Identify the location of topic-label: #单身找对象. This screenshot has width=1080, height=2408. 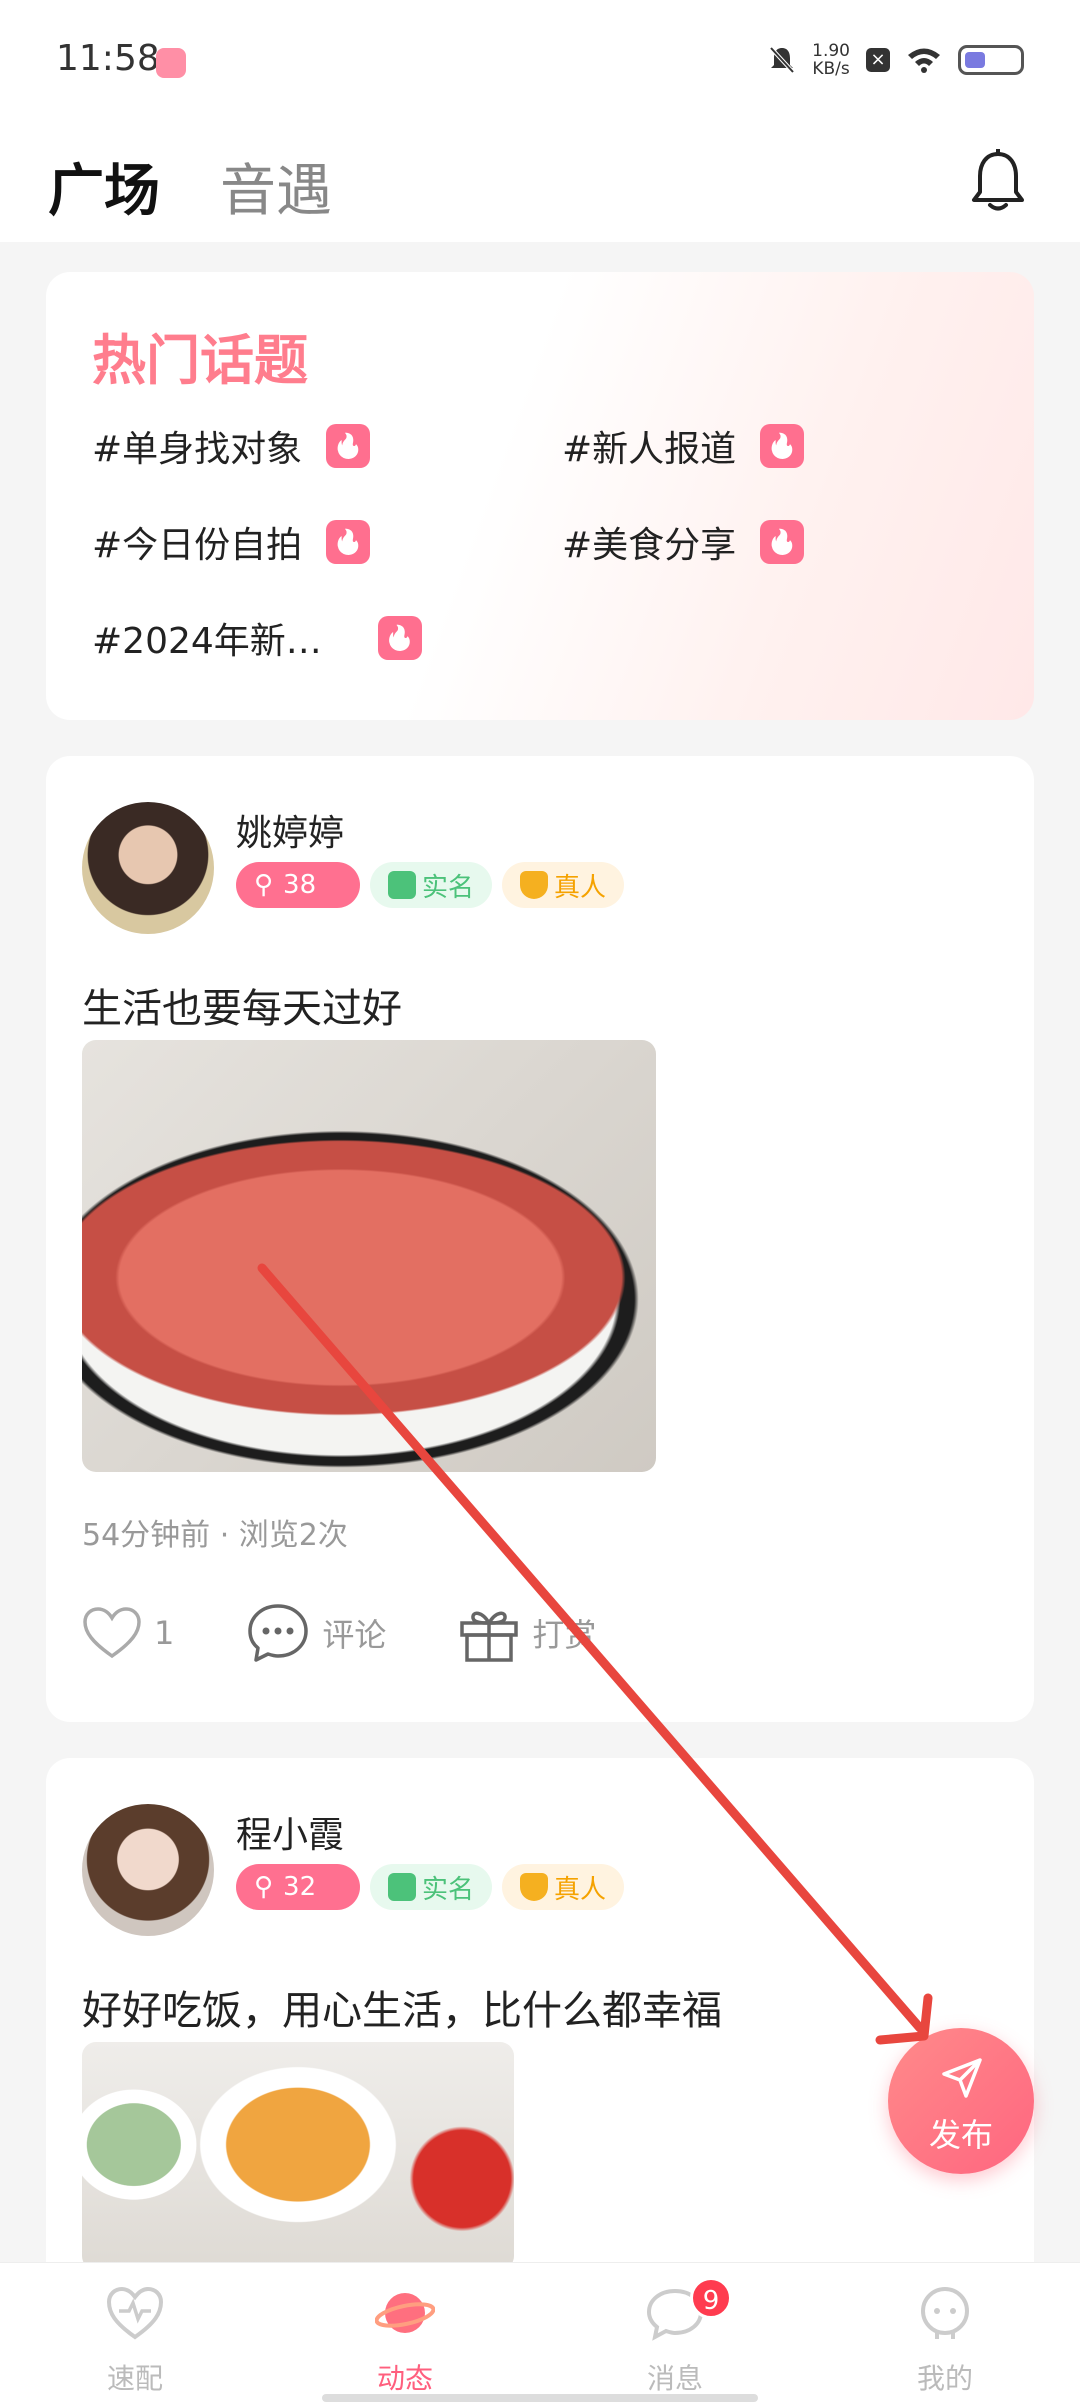
(197, 449).